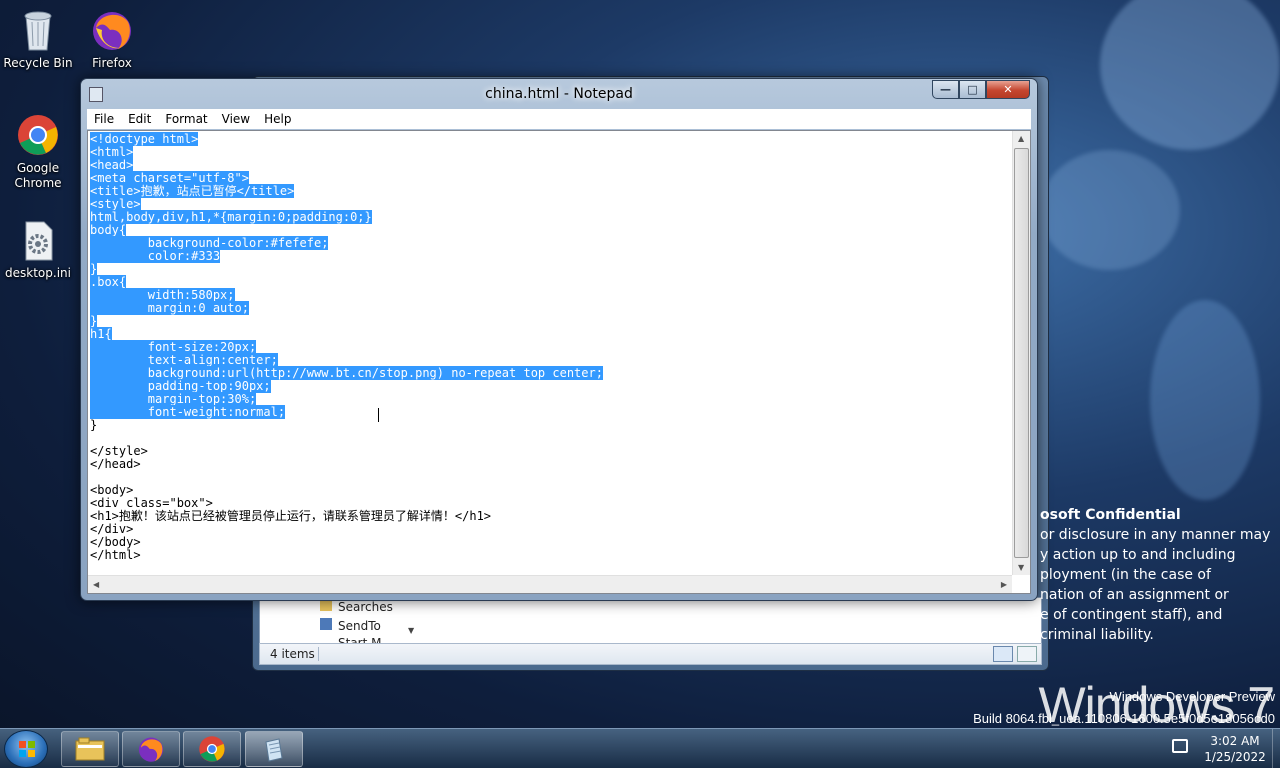 The width and height of the screenshot is (1280, 768). I want to click on selected-text: <title>抱歉，站点已暂停</title>, so click(192, 191).